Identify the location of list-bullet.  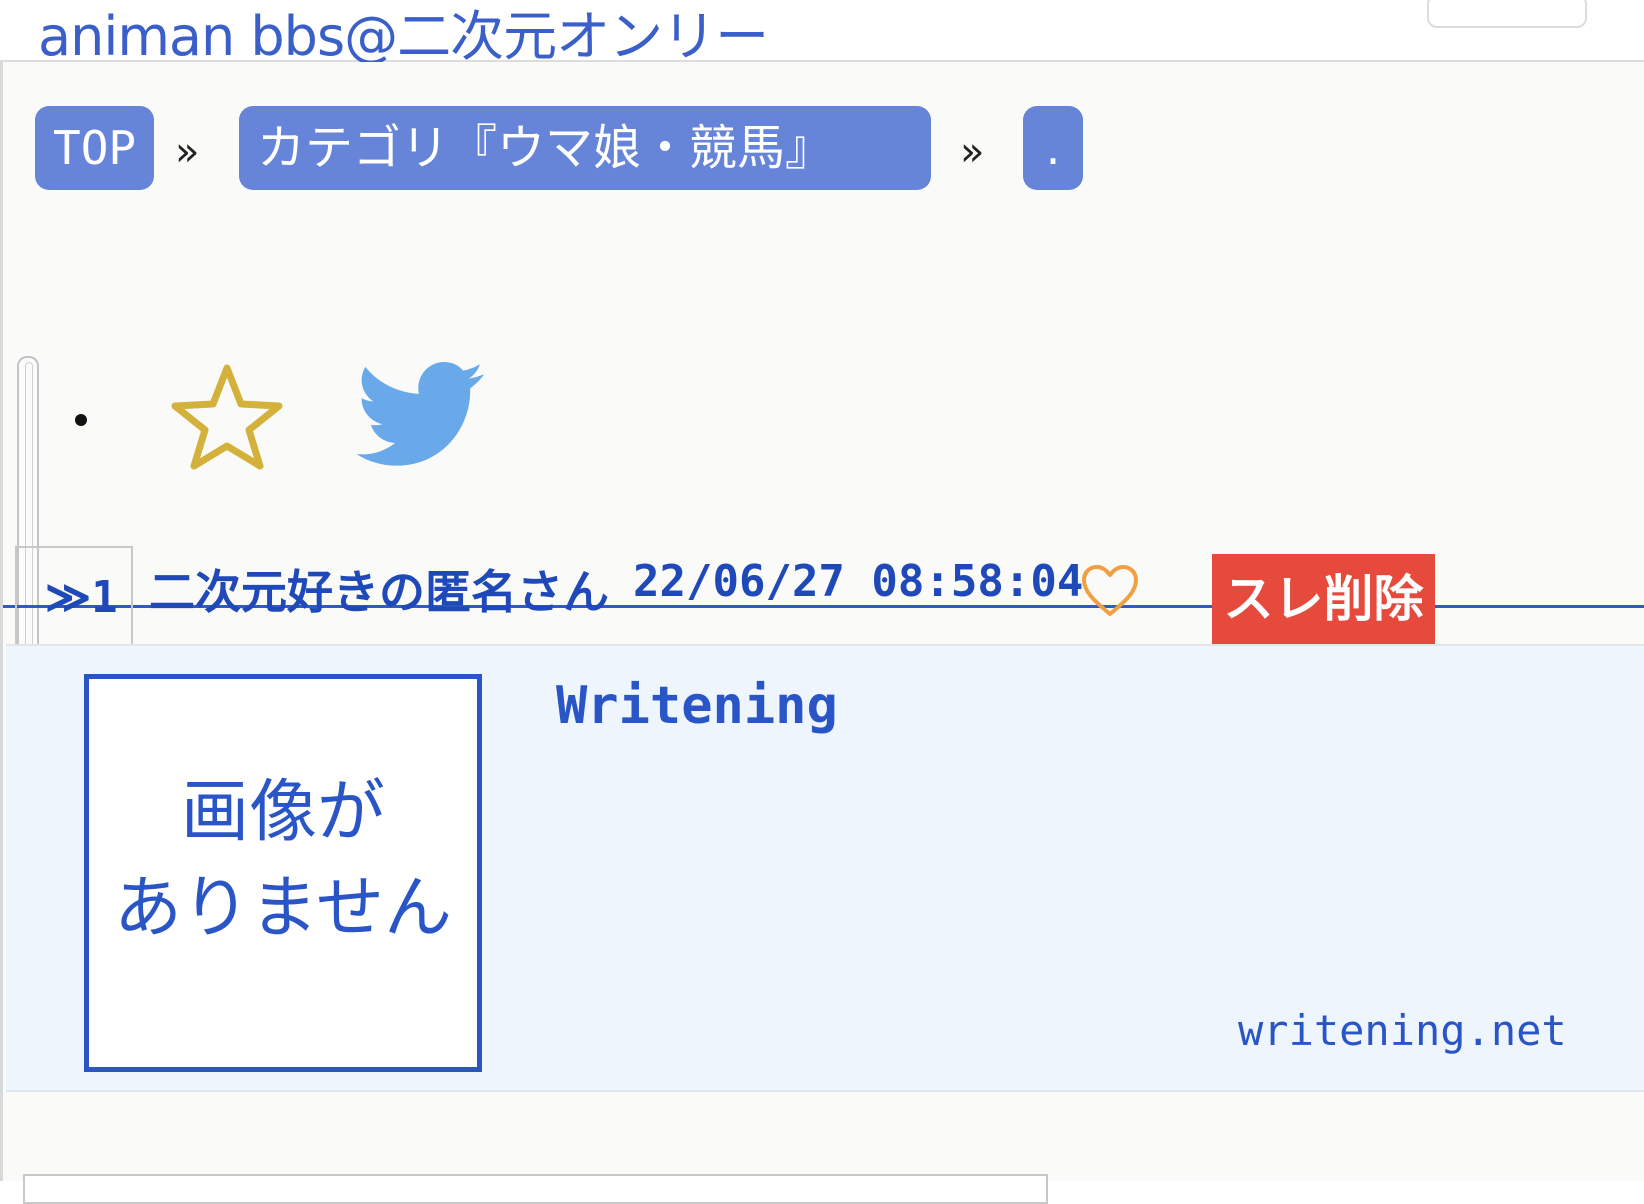
(81, 420).